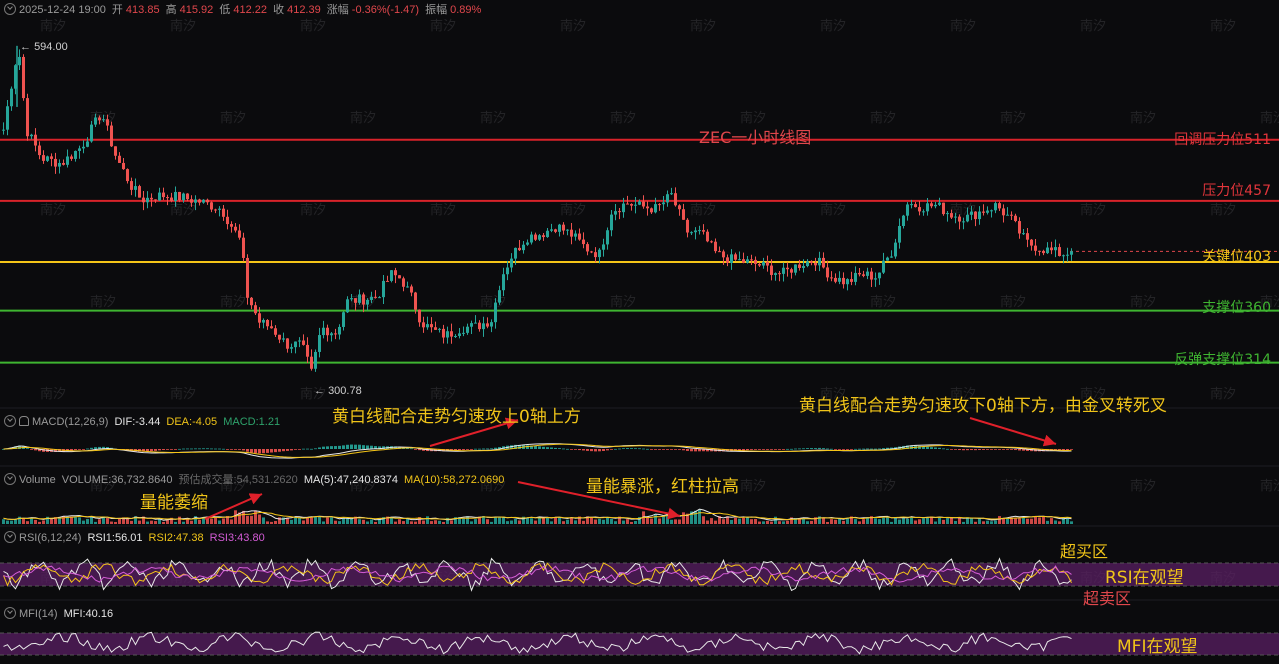  What do you see at coordinates (115, 538) in the screenshot?
I see `rsi1-value: RSI1:56.01` at bounding box center [115, 538].